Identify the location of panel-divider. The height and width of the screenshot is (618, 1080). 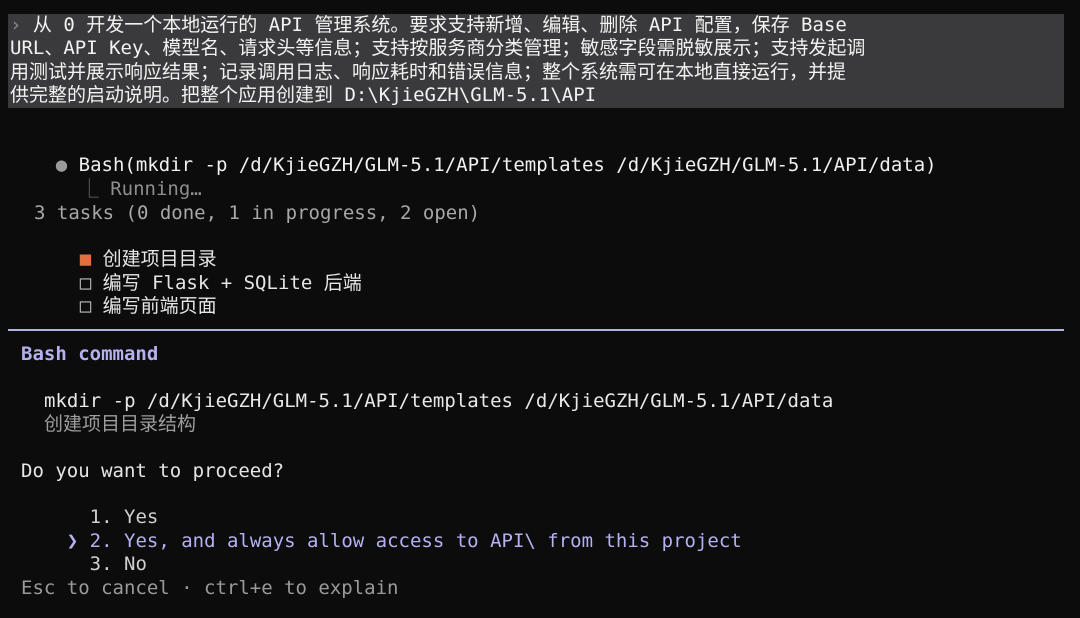
(536, 330).